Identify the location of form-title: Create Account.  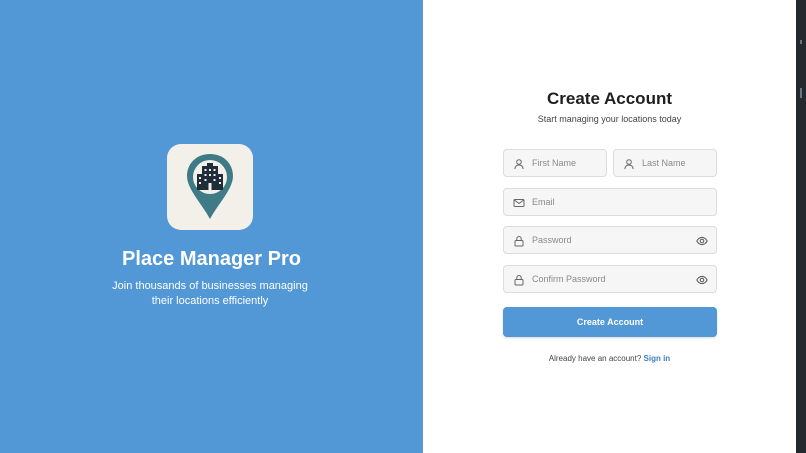
(609, 98).